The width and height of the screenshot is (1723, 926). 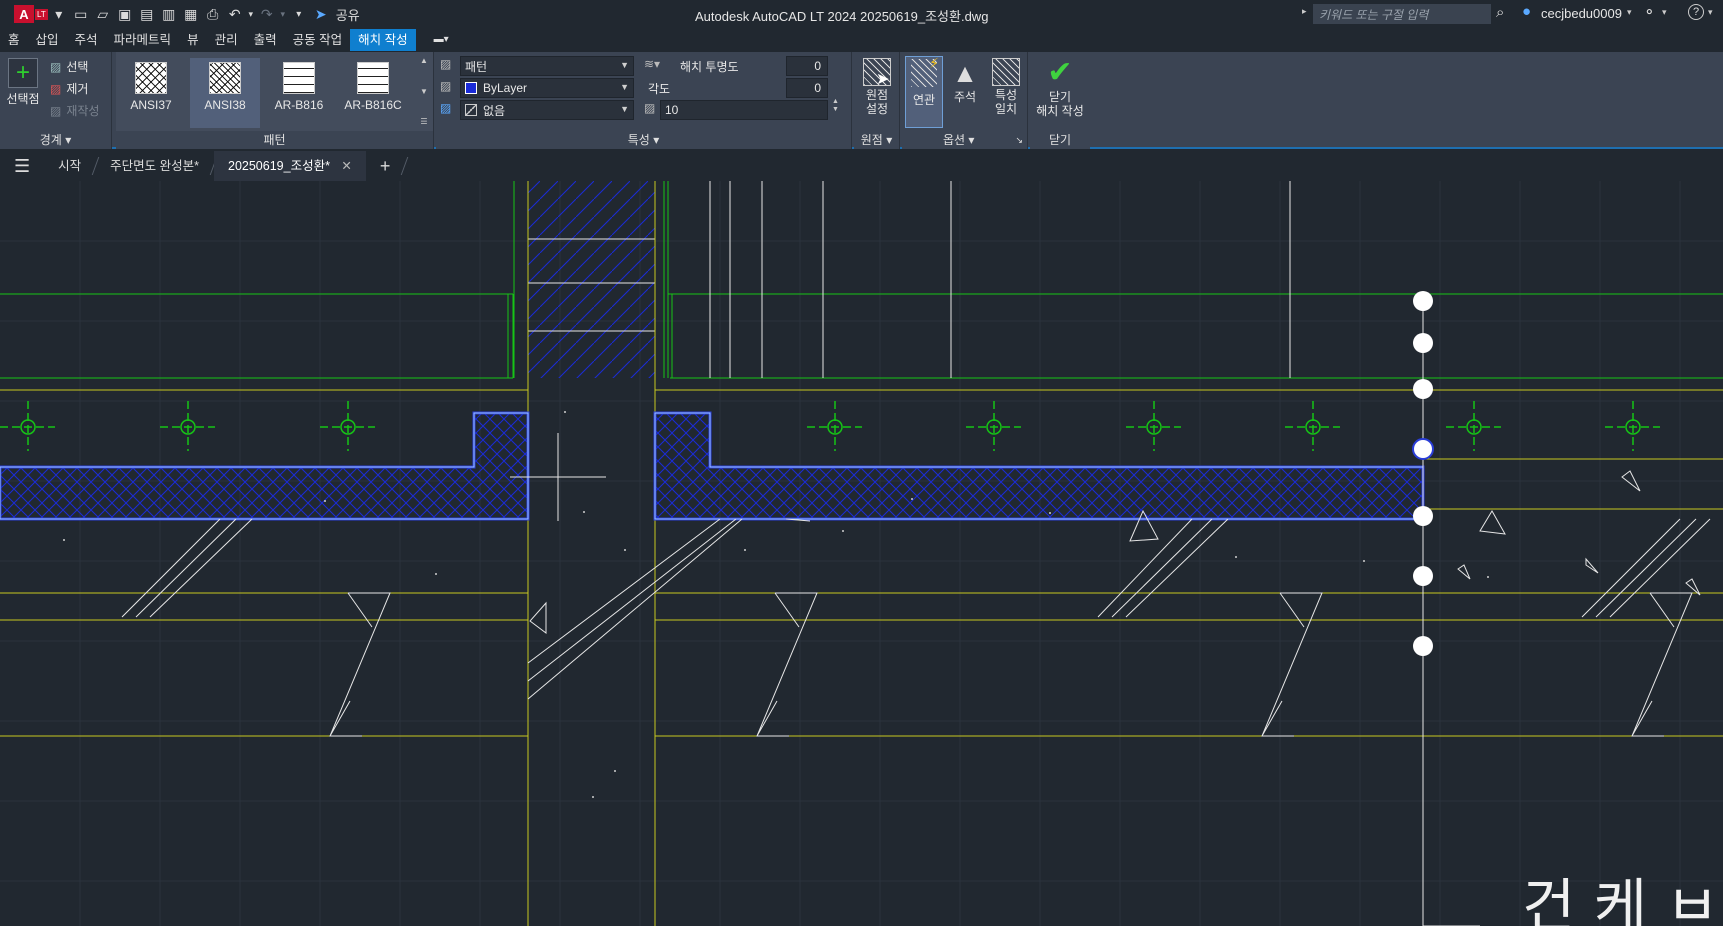 I want to click on tab-home: 홈, so click(x=14, y=40).